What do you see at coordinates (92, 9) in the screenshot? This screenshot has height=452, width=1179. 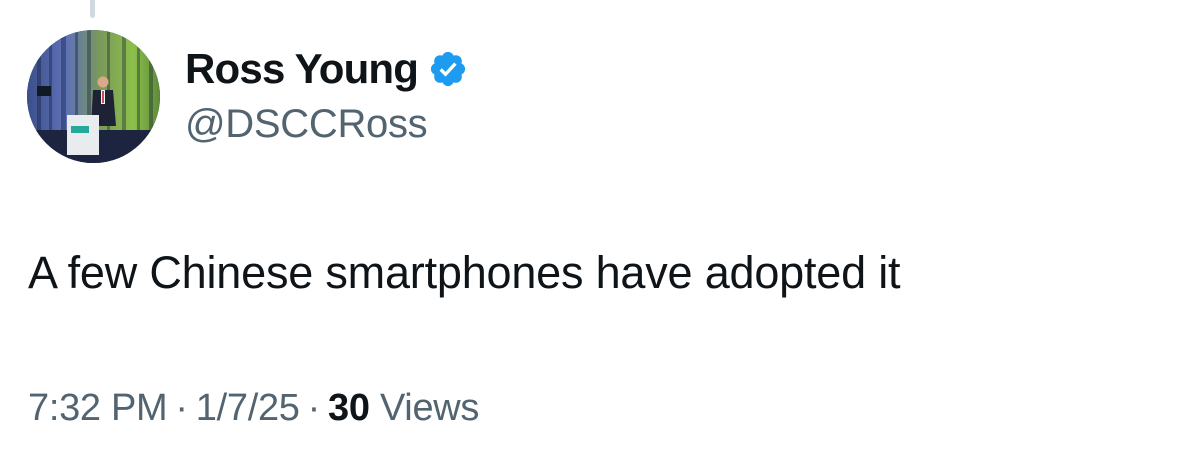 I see `thread-connector-line` at bounding box center [92, 9].